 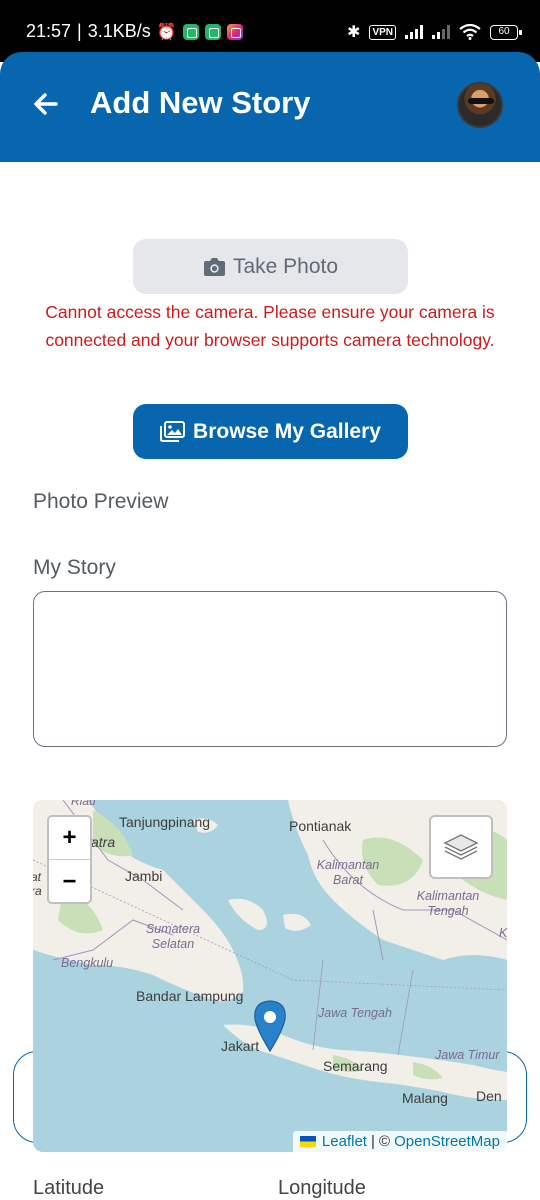 I want to click on bluetooth-icon: ✱, so click(x=354, y=32).